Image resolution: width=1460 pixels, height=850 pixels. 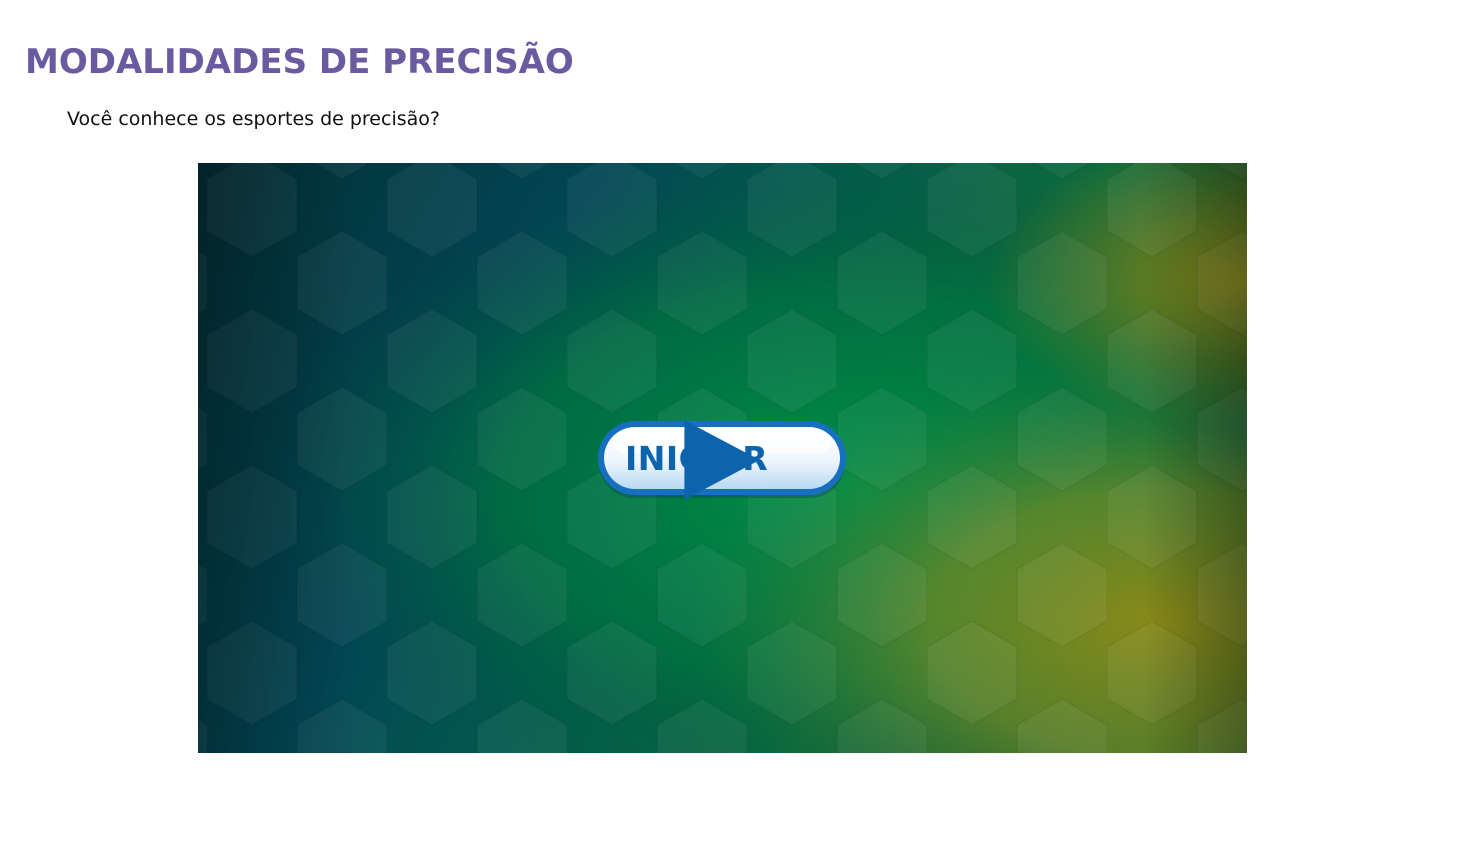 What do you see at coordinates (299, 62) in the screenshot?
I see `page-title: MODALIDADES DE PRECISÃO` at bounding box center [299, 62].